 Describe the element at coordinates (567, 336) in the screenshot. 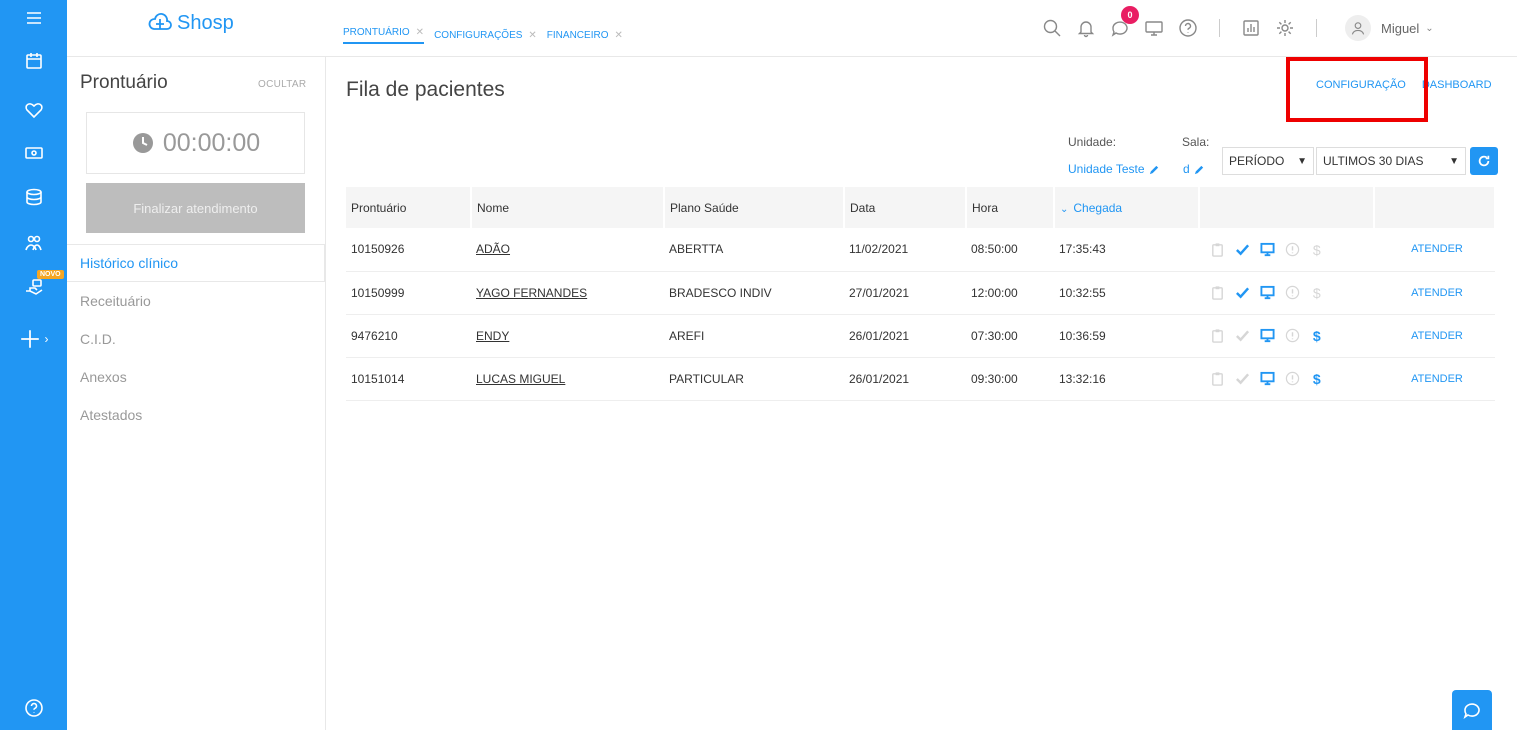

I see `cell-nome-link: ENDY` at that location.